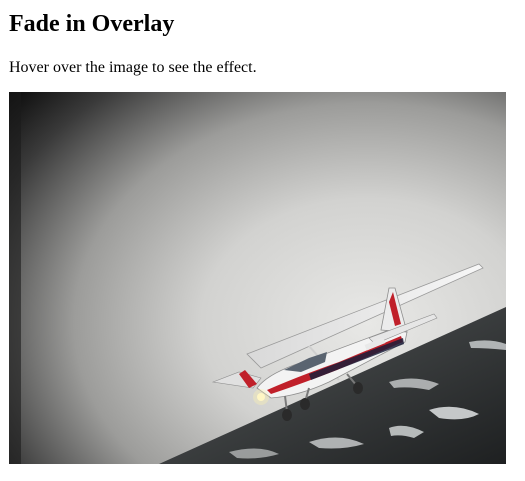 The width and height of the screenshot is (525, 481). I want to click on page-title: Fade in Overlay, so click(92, 24).